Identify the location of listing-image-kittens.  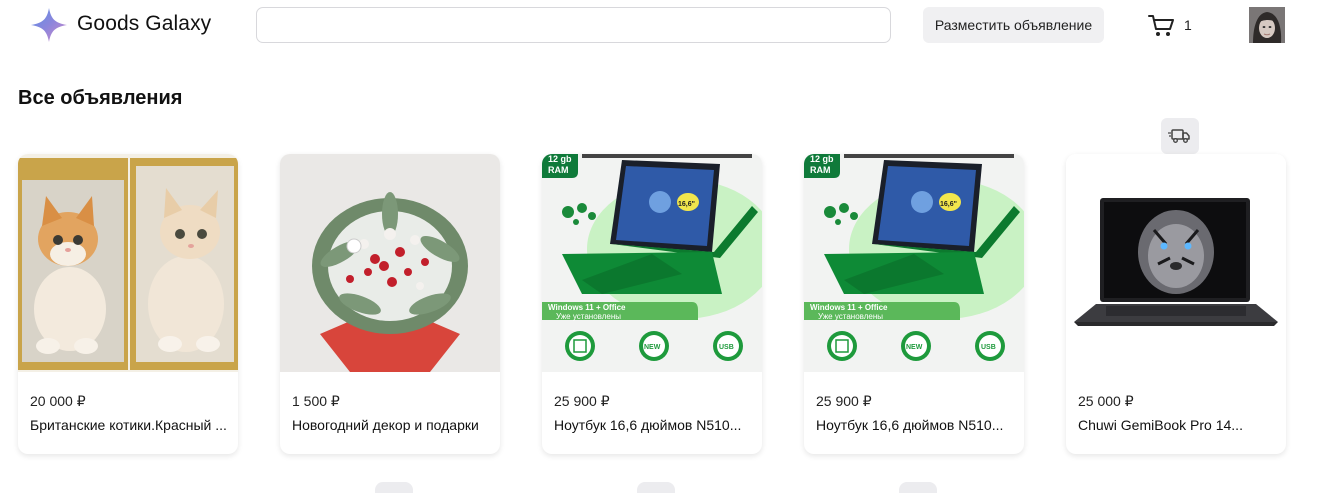
(128, 263).